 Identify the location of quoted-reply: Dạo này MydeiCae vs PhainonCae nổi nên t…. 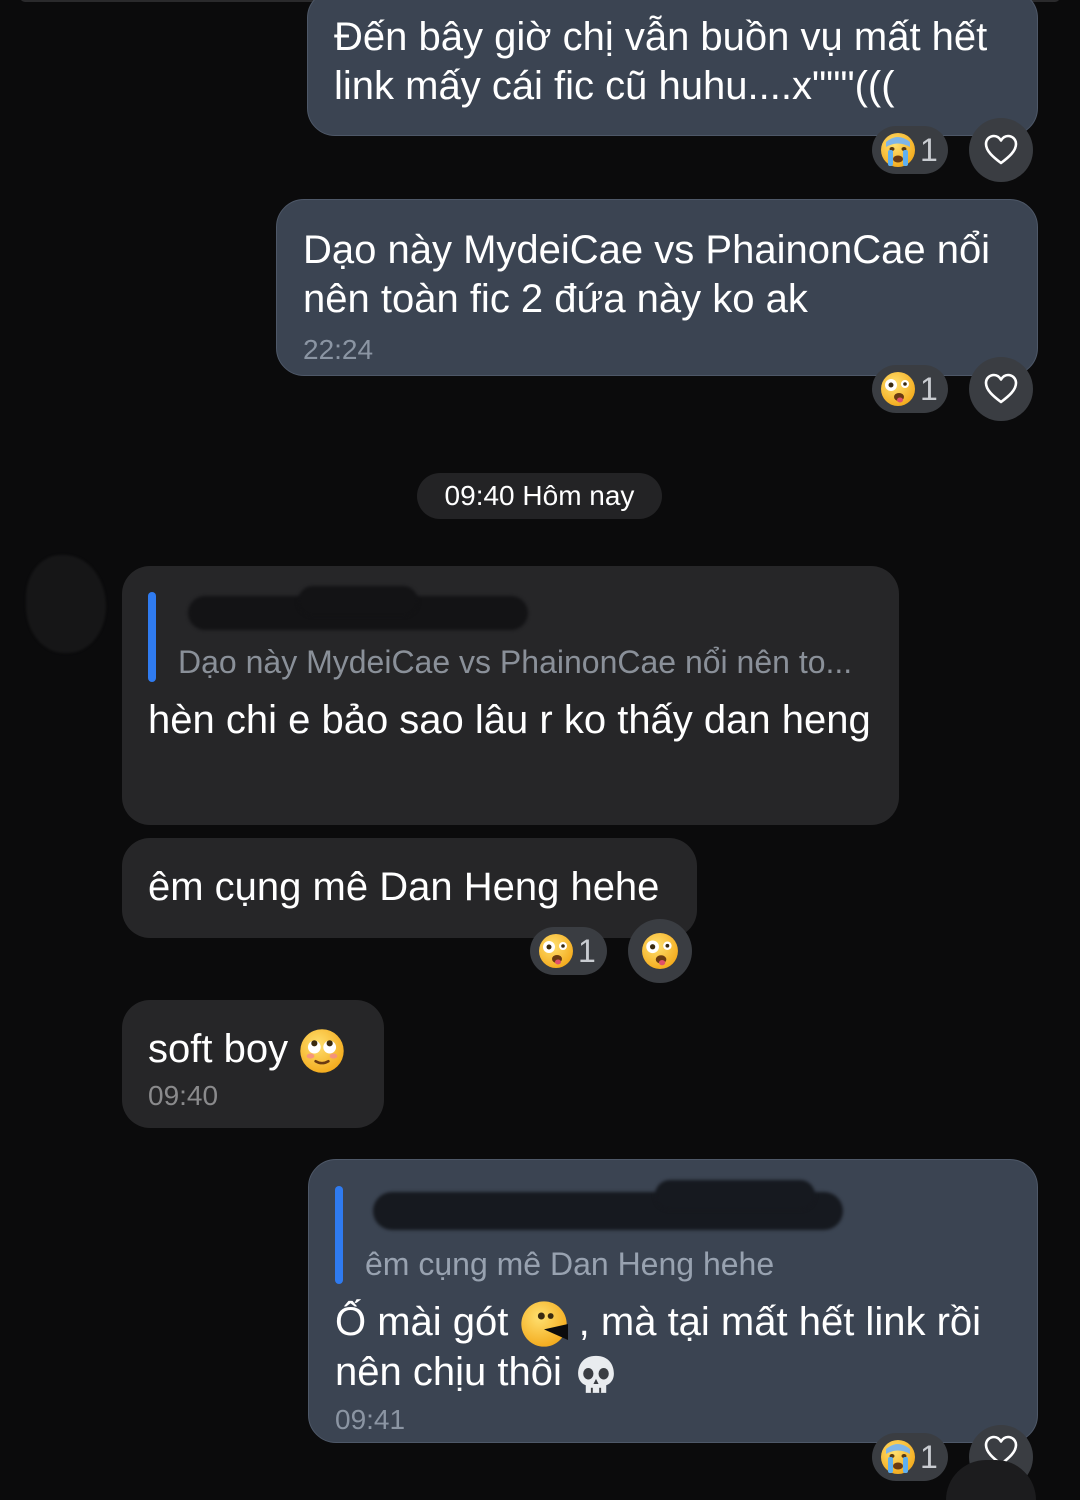
(510, 634).